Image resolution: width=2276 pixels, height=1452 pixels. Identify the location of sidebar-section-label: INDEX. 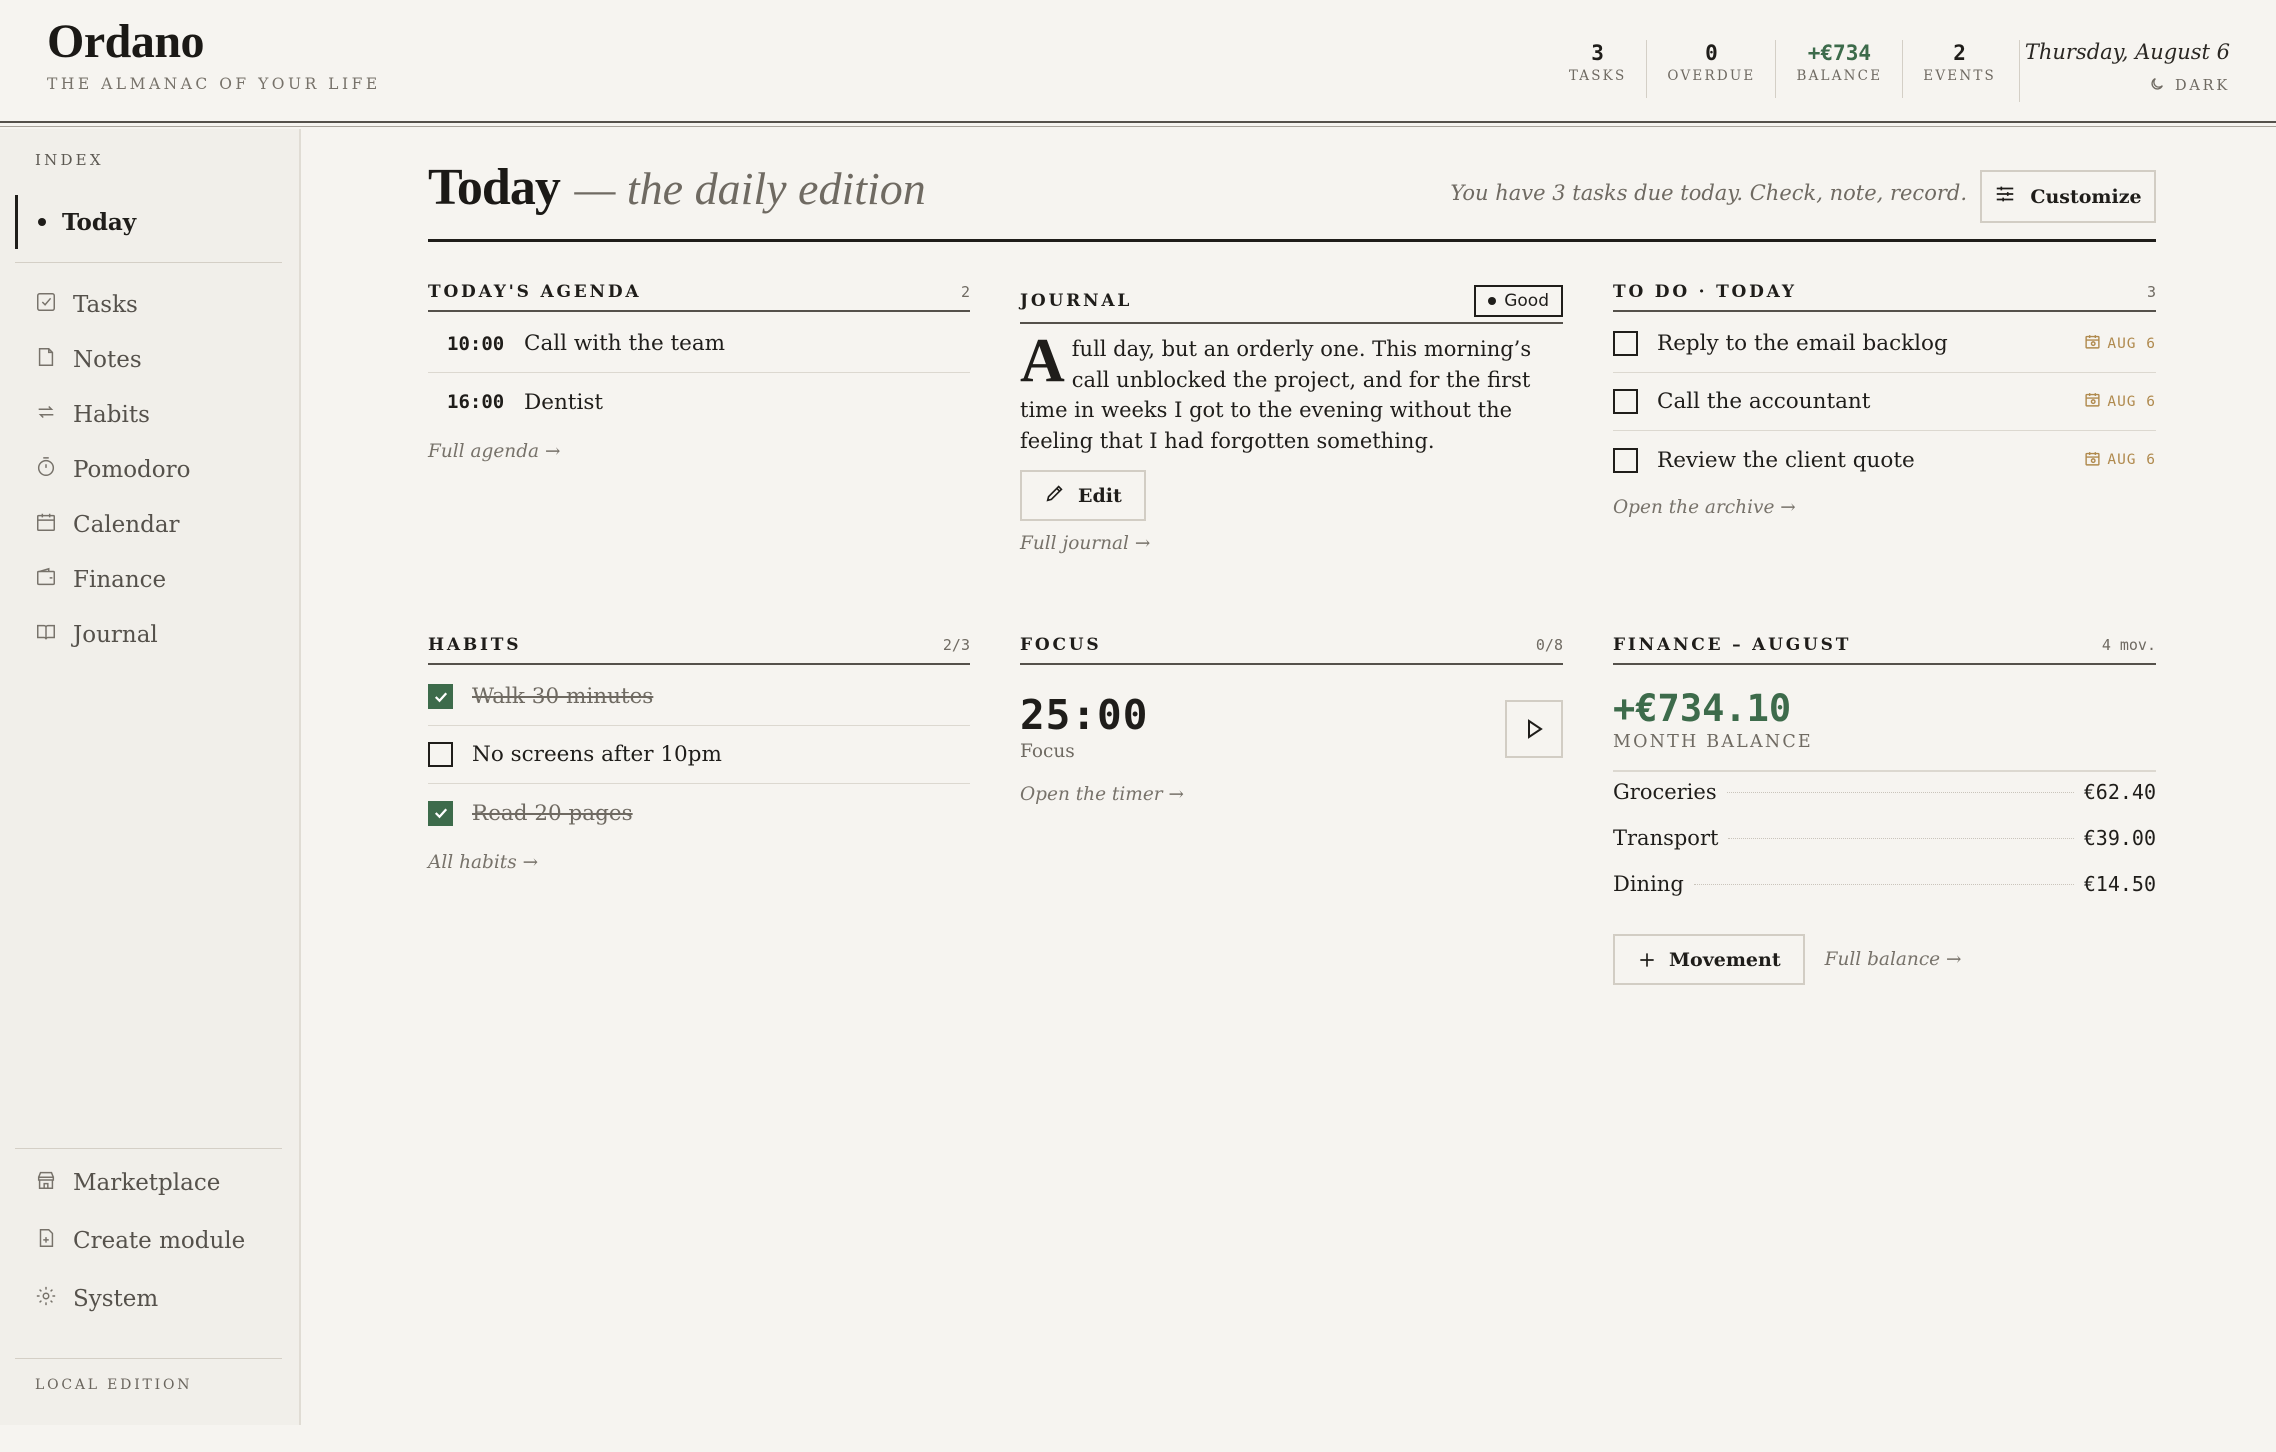
(69, 160).